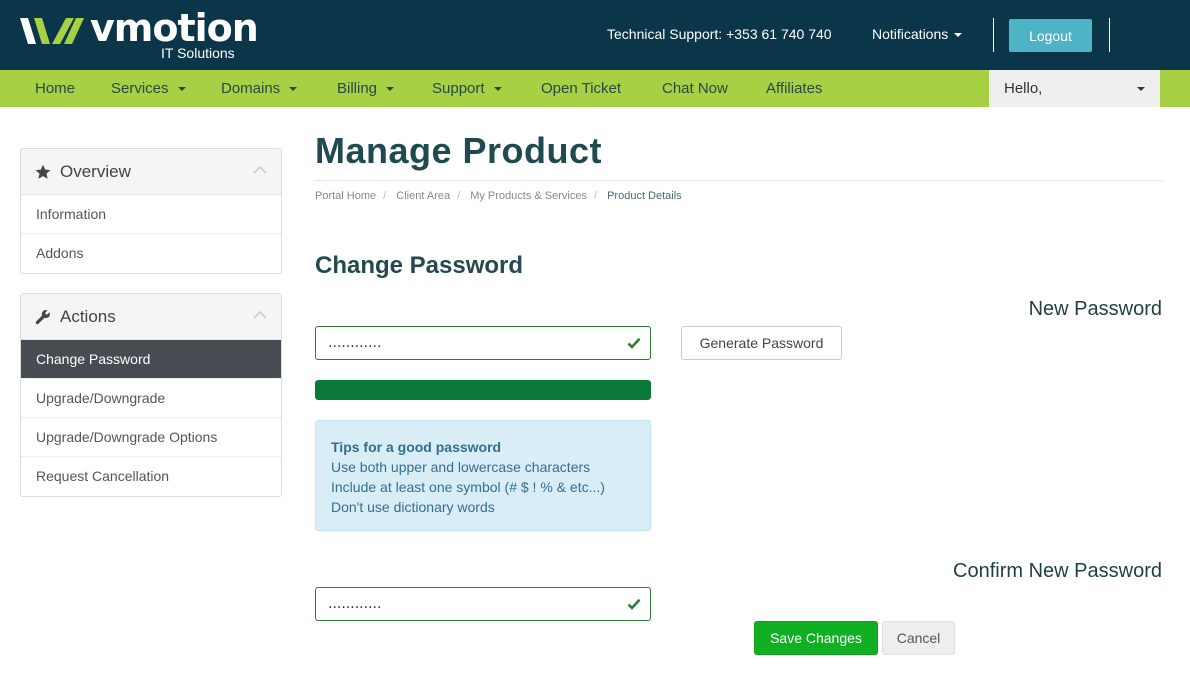 The height and width of the screenshot is (687, 1190). Describe the element at coordinates (151, 359) in the screenshot. I see `sidebar-item-change-password: Change Password` at that location.